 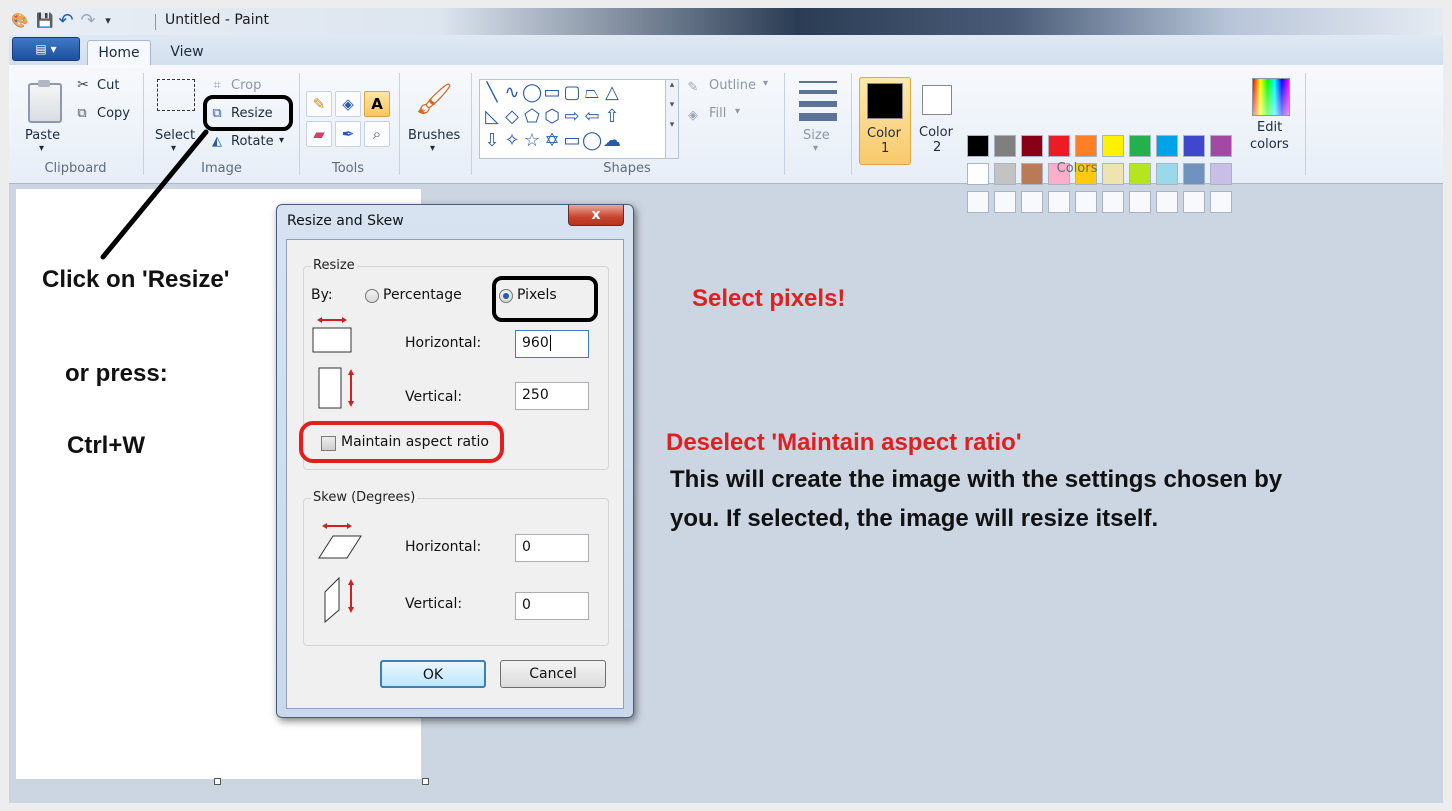 I want to click on by-label: By:, so click(x=322, y=295).